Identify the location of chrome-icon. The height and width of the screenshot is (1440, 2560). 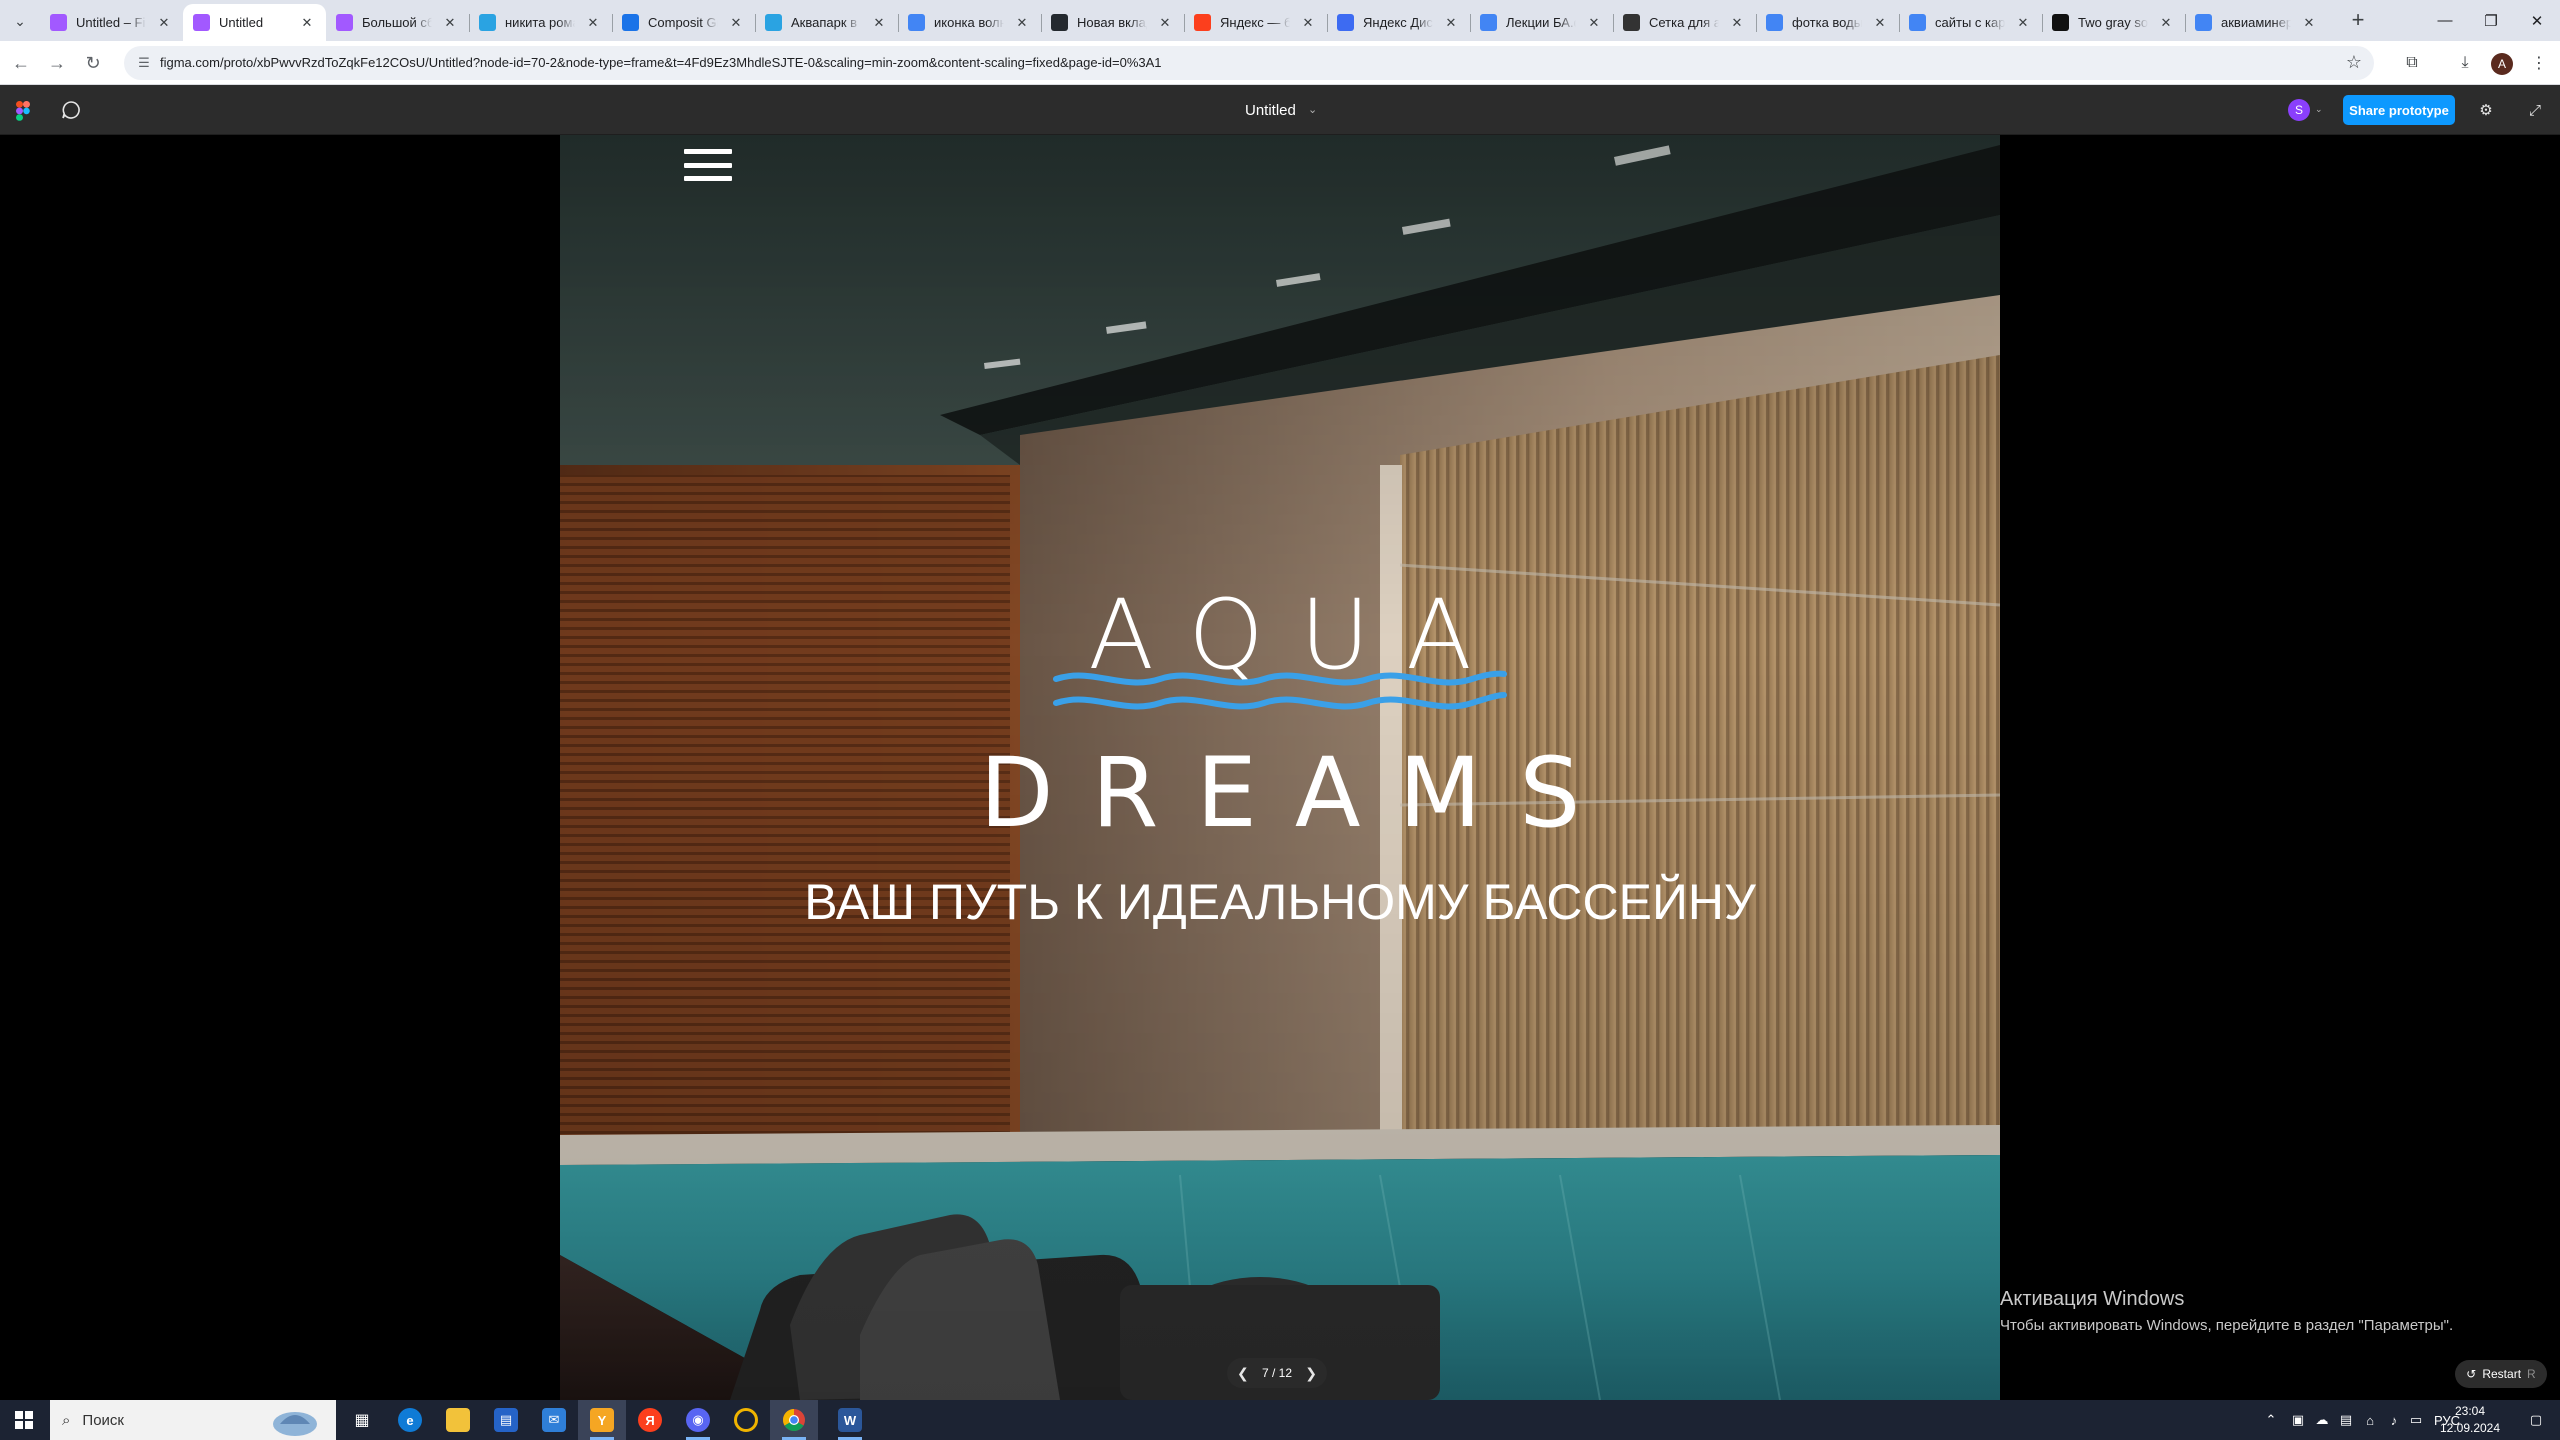
(794, 1420).